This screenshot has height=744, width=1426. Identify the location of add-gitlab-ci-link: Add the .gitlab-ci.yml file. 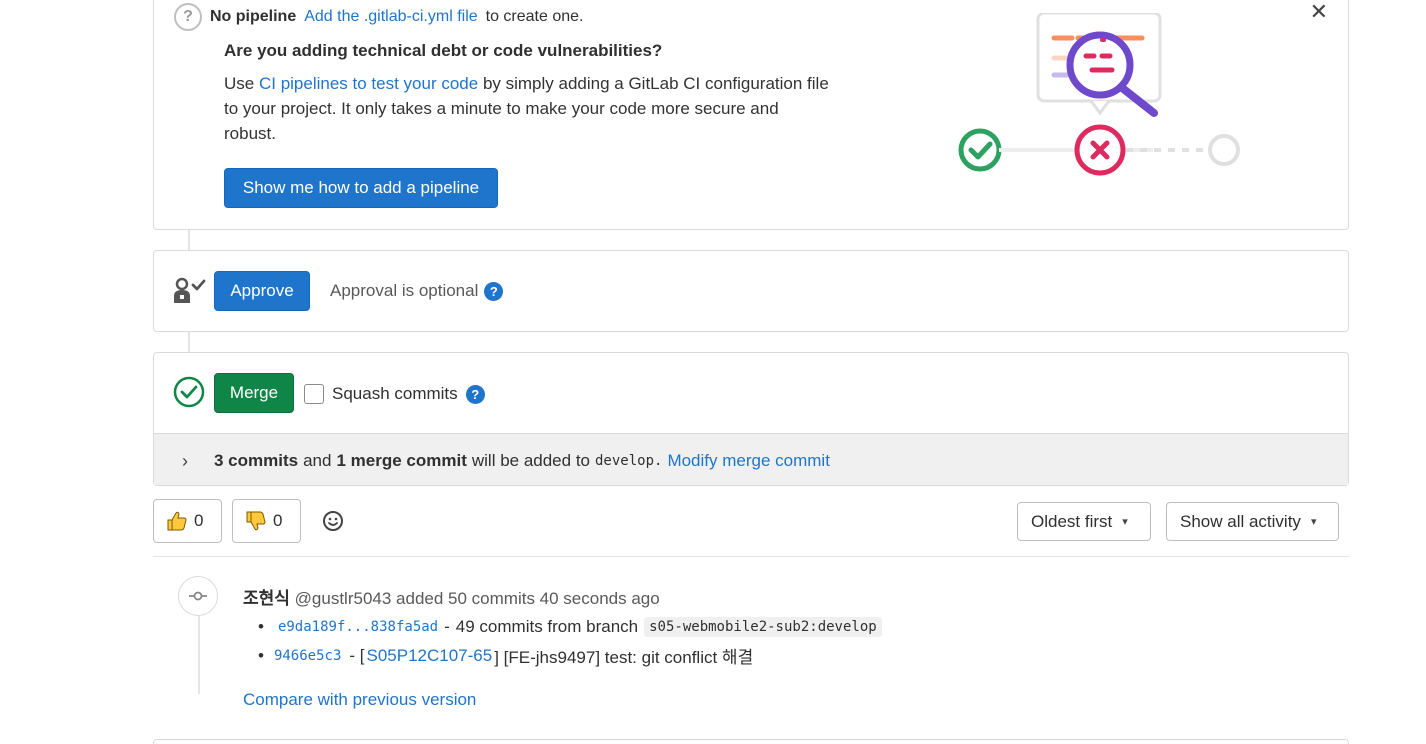
(390, 17).